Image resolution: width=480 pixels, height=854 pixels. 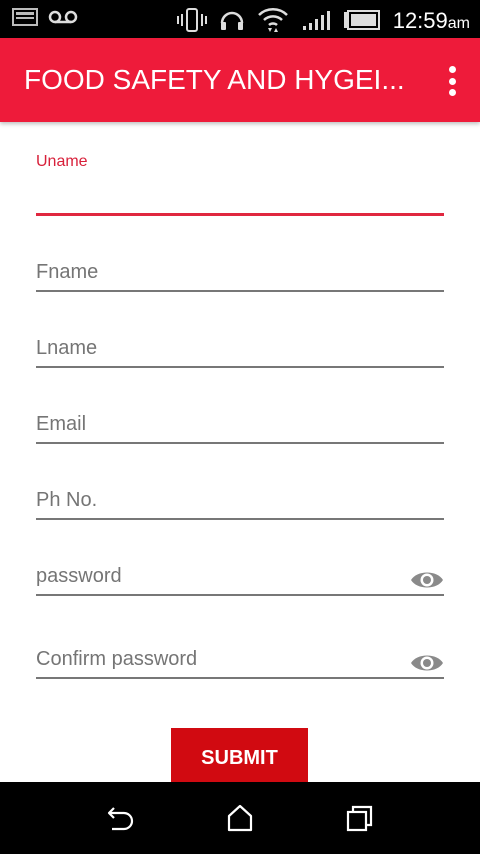 I want to click on clock: 12:59am, so click(x=431, y=22).